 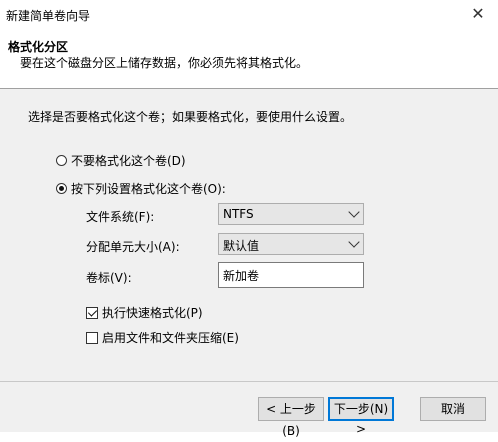 I want to click on alloc-label: 分配单元大小(A):, so click(x=133, y=247).